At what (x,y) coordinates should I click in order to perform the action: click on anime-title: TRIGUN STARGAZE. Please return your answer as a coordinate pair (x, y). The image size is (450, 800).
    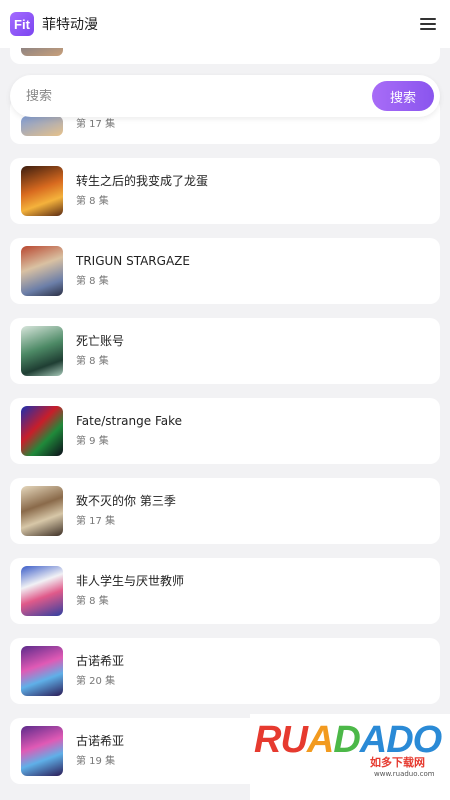
    Looking at the image, I should click on (133, 261).